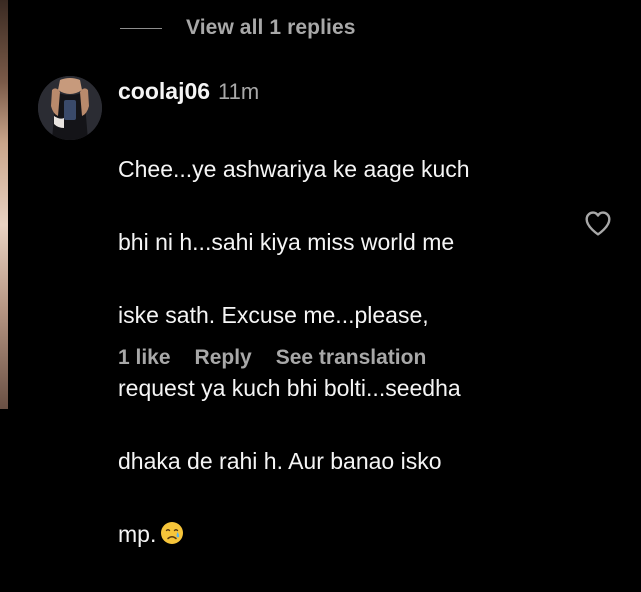  I want to click on avatar, so click(70, 108).